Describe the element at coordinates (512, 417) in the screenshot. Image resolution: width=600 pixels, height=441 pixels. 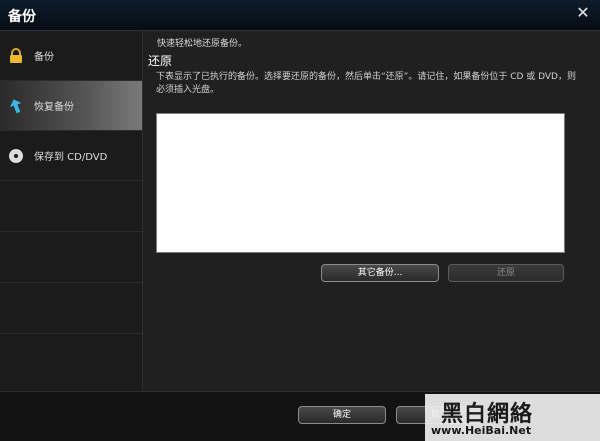
I see `watermark: 黑白網絡 www.HeiBai.Net` at that location.